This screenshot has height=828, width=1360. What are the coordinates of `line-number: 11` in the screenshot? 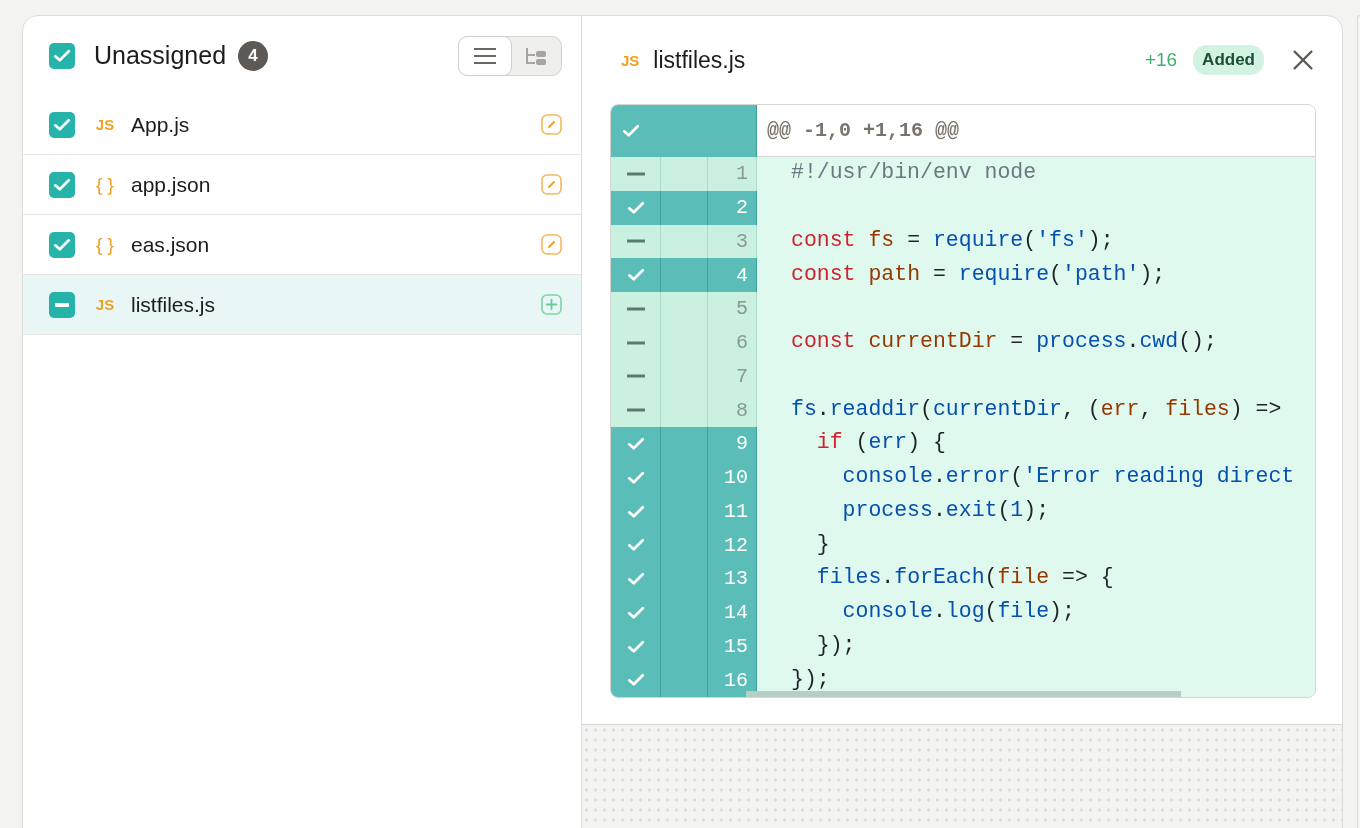 It's located at (732, 511).